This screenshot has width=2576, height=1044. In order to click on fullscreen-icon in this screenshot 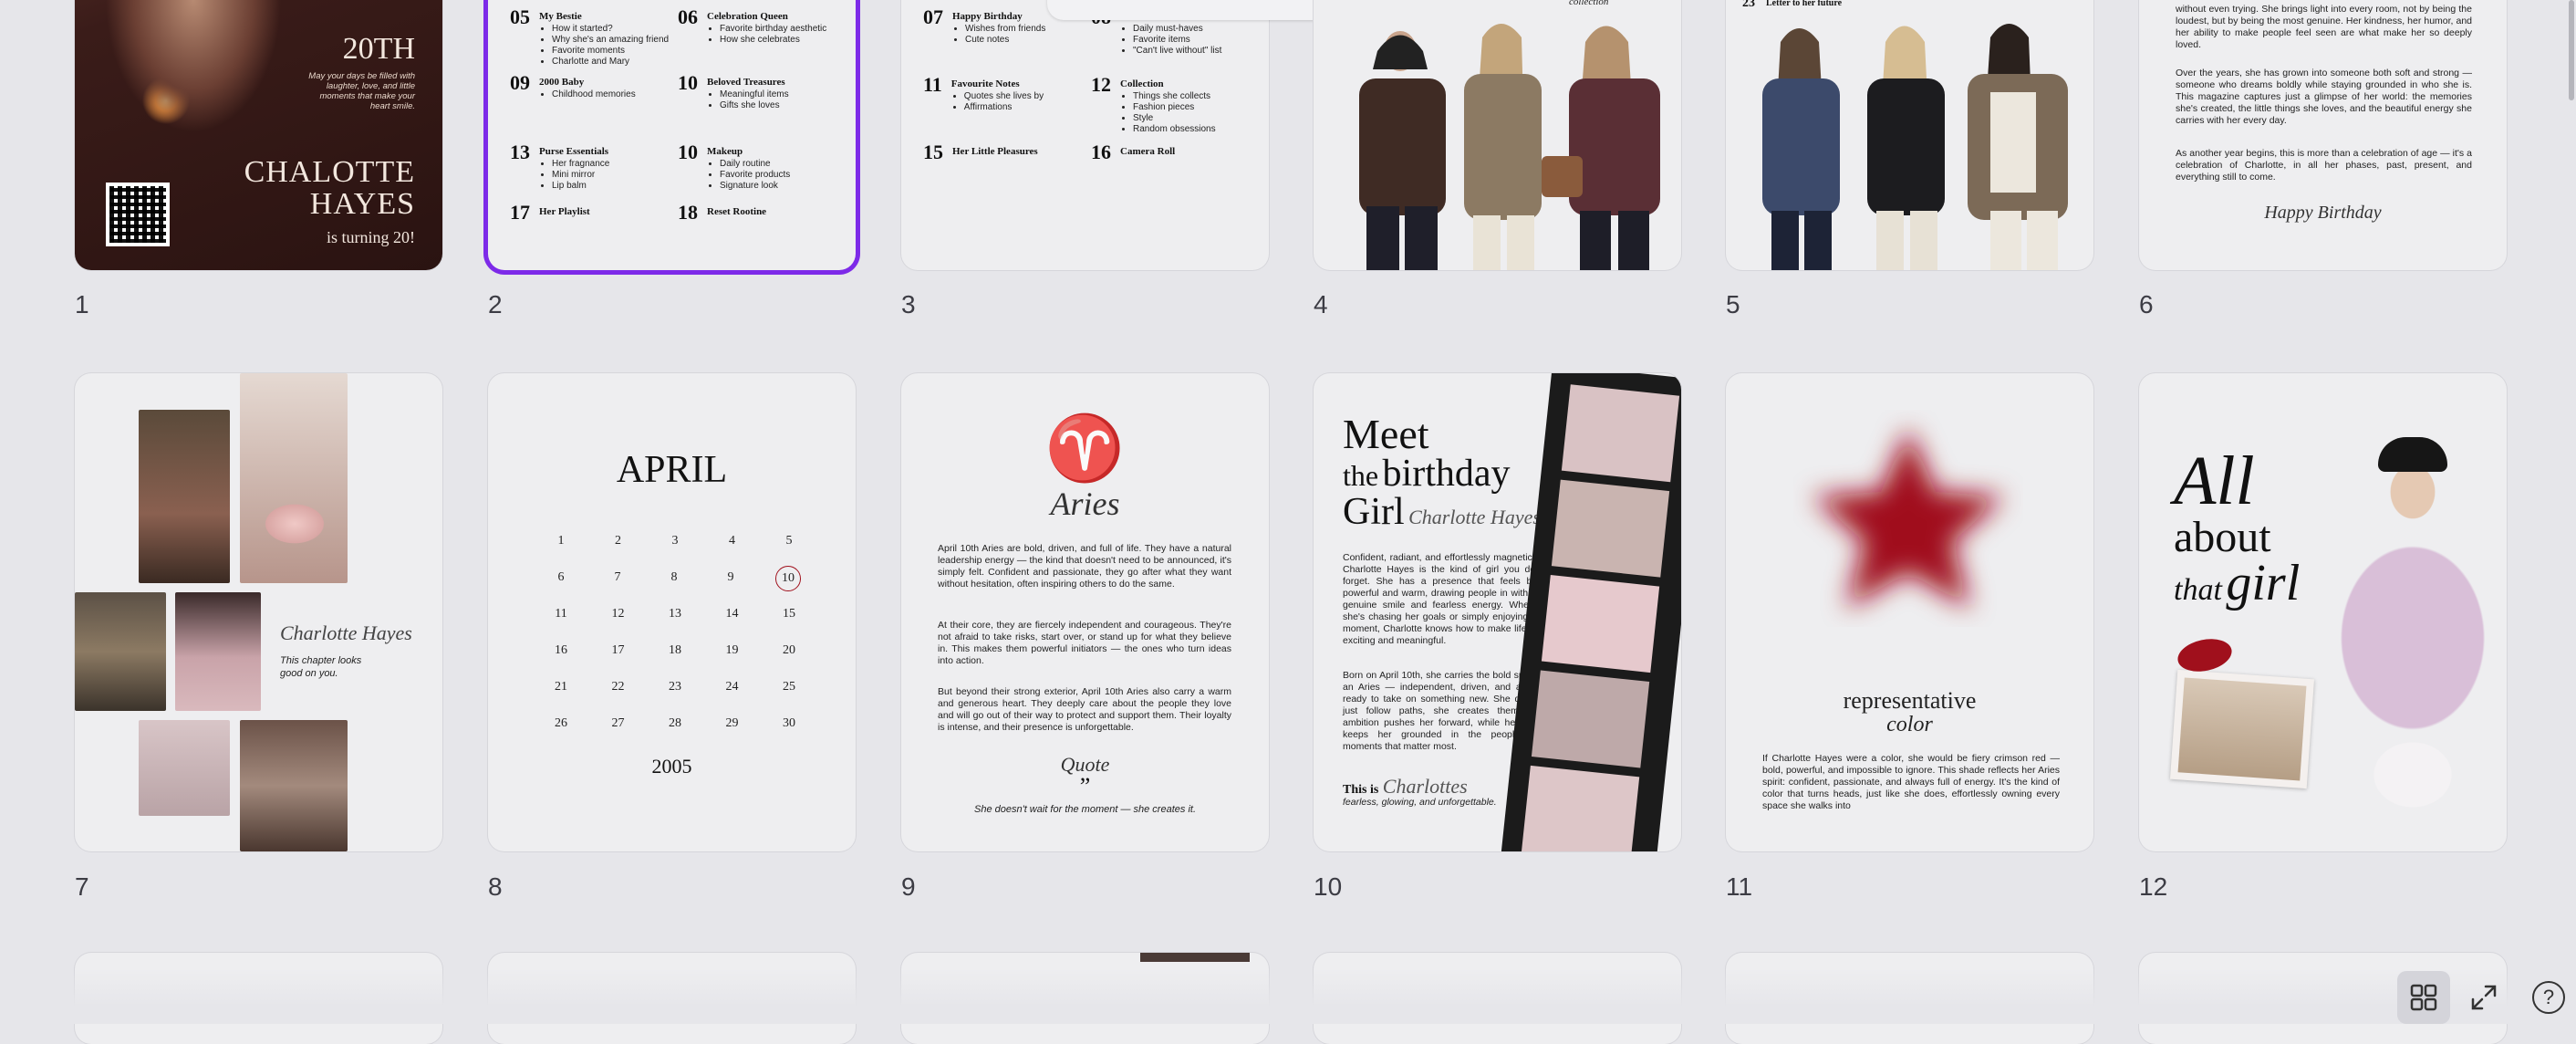, I will do `click(2484, 997)`.